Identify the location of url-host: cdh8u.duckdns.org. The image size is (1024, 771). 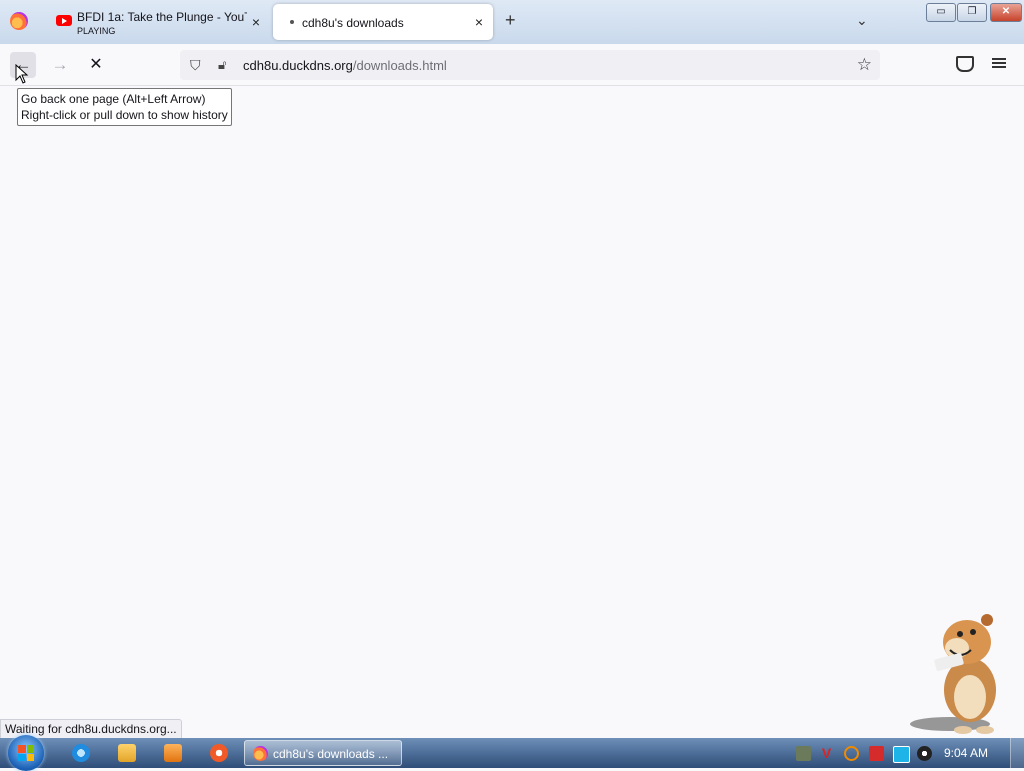
(298, 65).